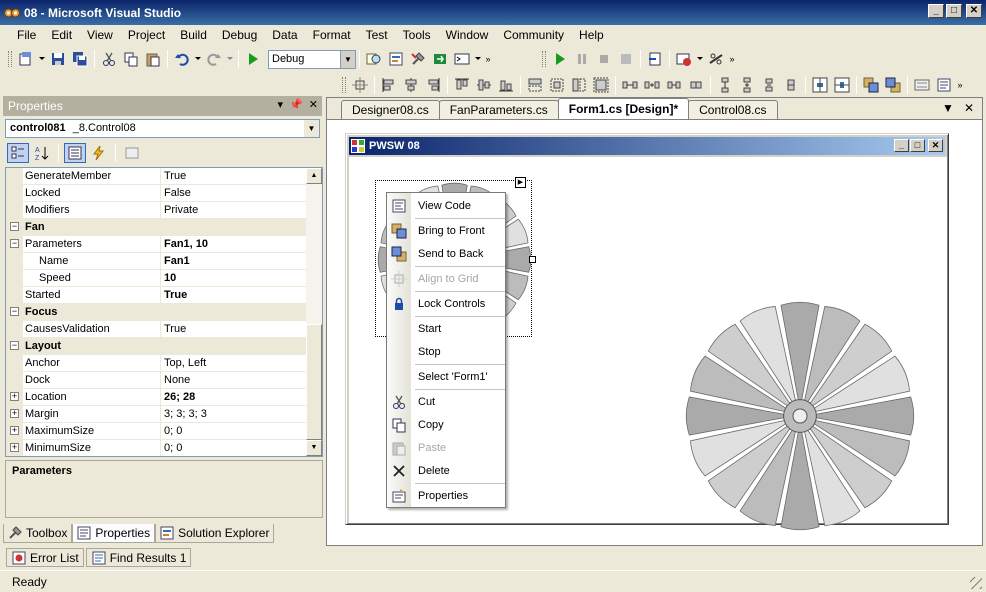 The height and width of the screenshot is (592, 986). I want to click on form-title-bar: PWSW 08 _ □ ✕, so click(647, 146).